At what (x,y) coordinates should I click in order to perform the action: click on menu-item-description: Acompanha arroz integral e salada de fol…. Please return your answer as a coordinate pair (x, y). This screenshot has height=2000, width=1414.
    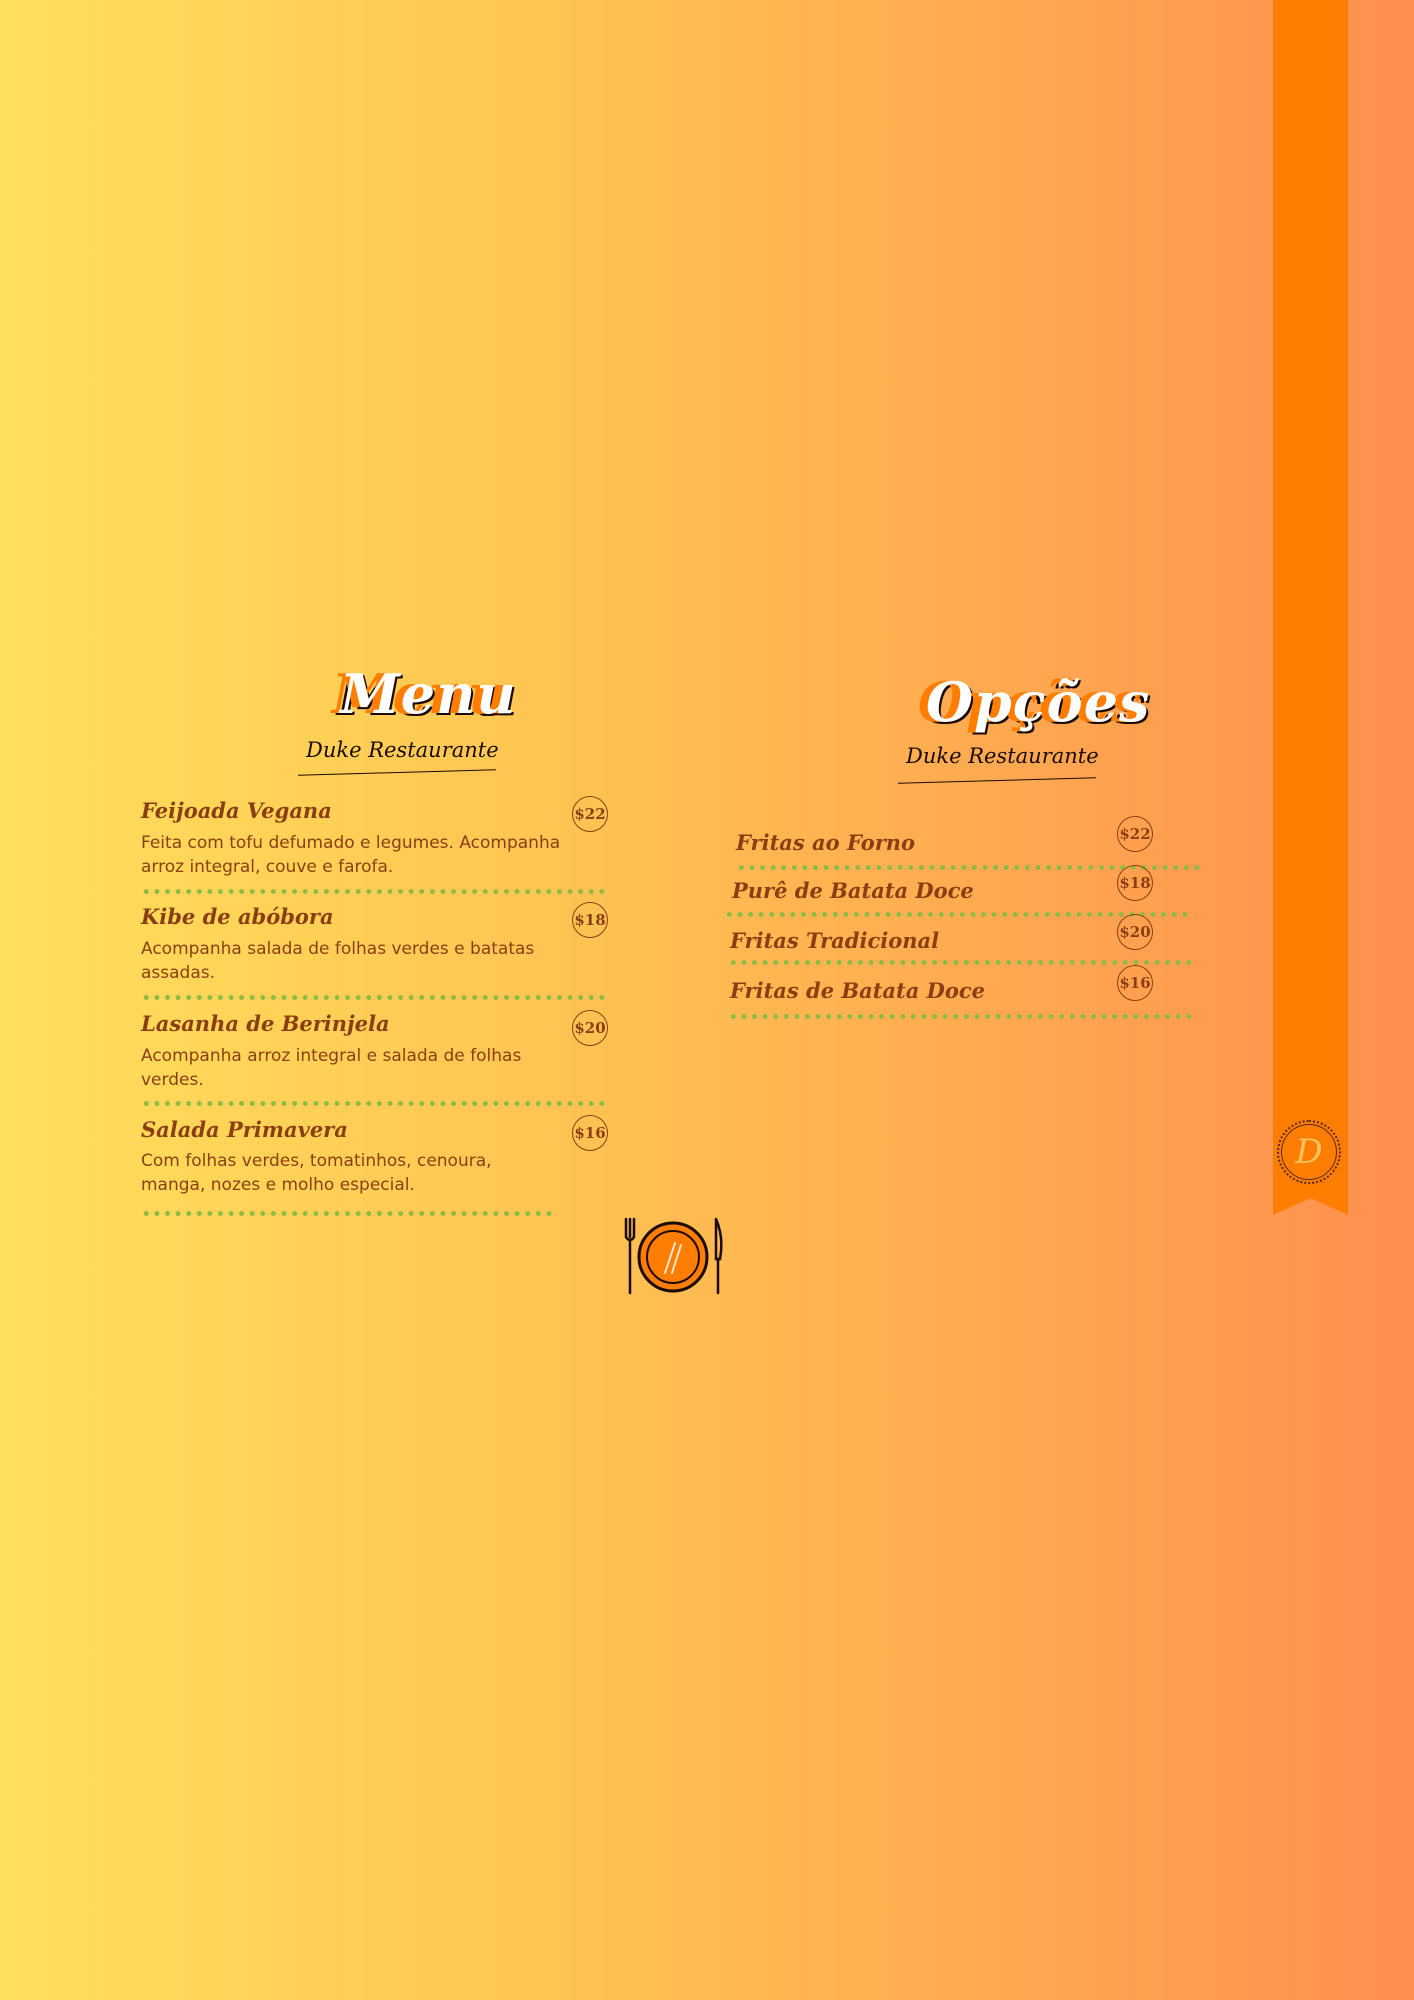
    Looking at the image, I should click on (331, 1068).